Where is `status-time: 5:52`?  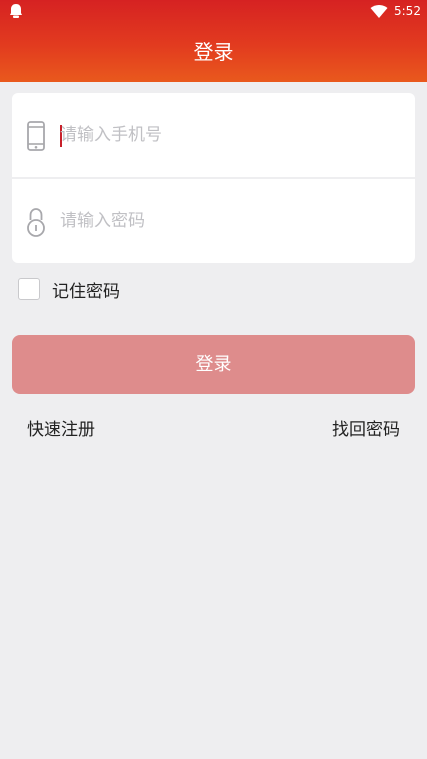
status-time: 5:52 is located at coordinates (407, 11).